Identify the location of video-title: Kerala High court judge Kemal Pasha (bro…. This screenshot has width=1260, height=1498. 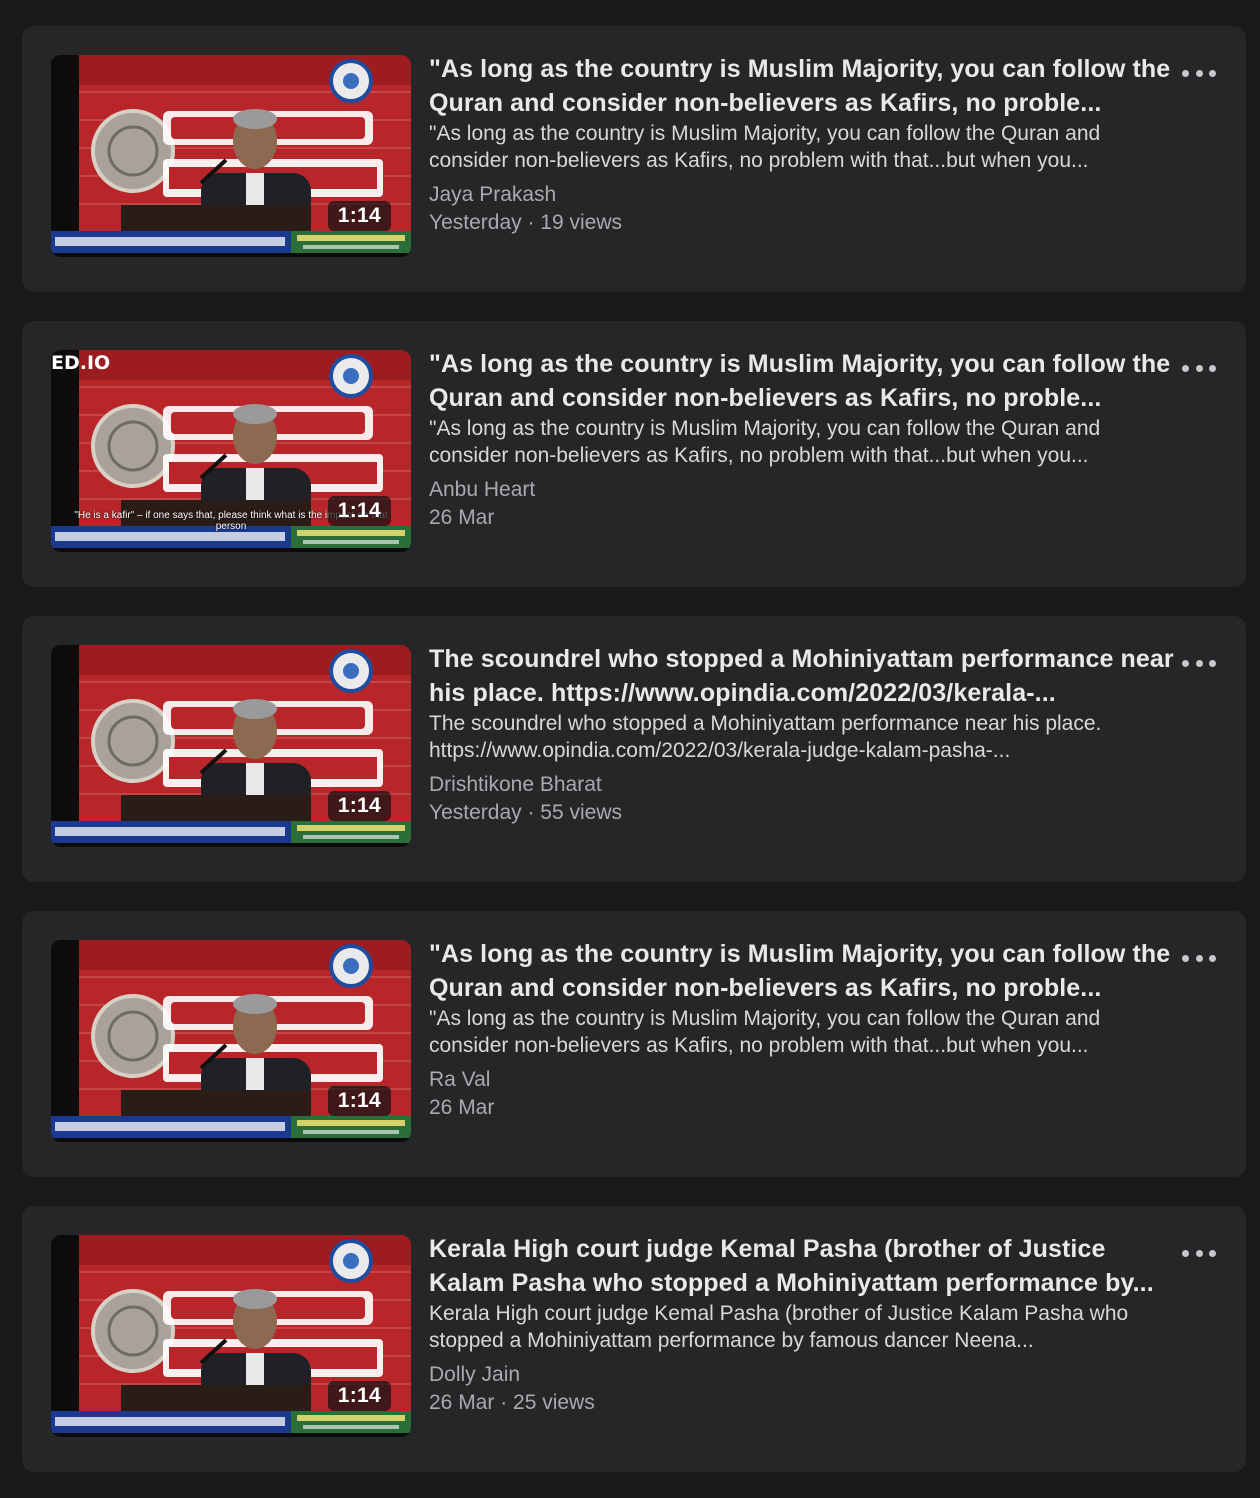
(804, 1266).